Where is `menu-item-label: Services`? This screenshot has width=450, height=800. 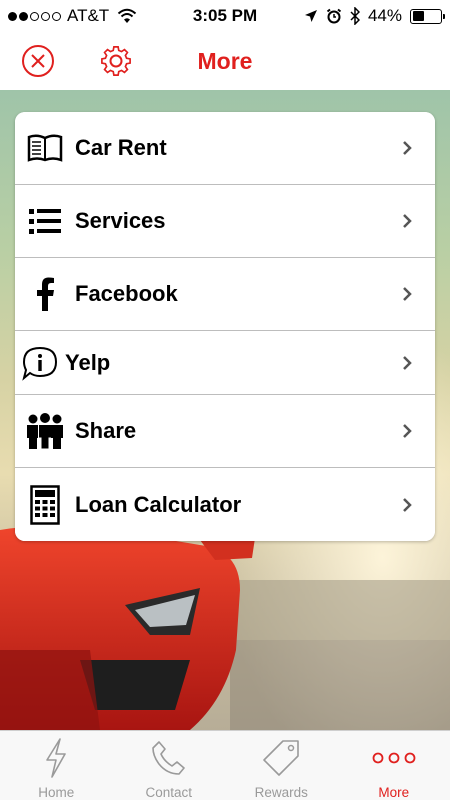 menu-item-label: Services is located at coordinates (120, 220).